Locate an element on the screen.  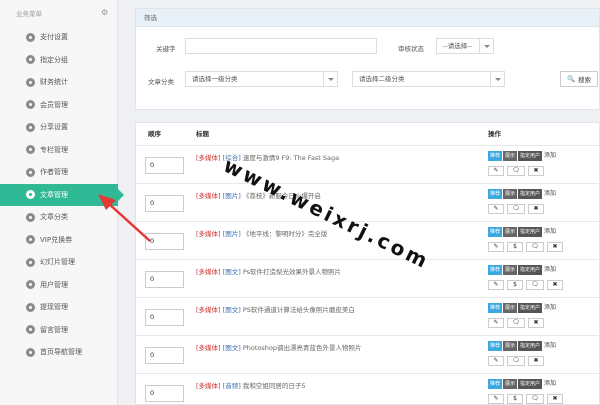
chevron-down-icon is located at coordinates (486, 46).